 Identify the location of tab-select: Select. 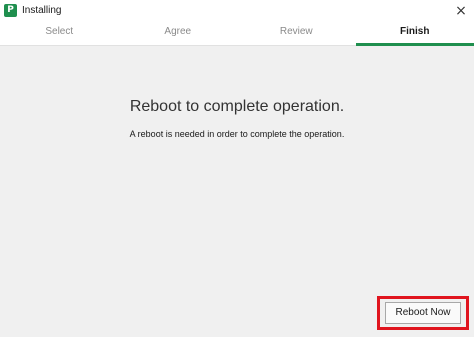
(59, 34).